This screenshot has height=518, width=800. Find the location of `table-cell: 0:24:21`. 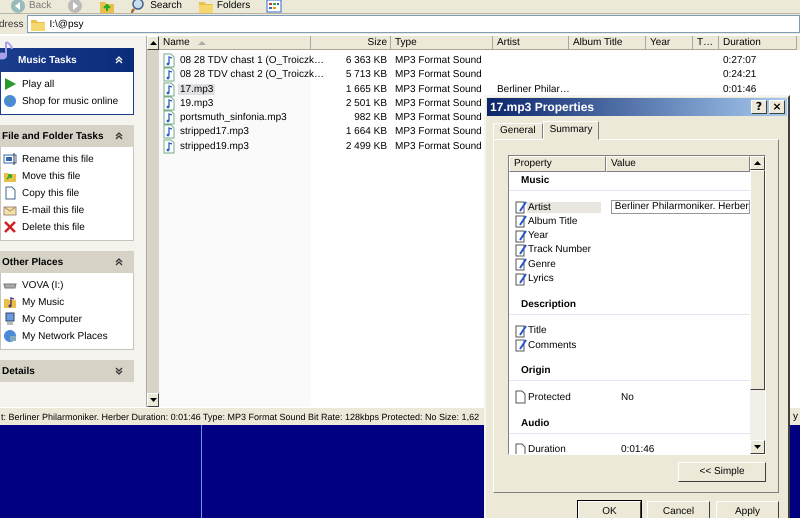

table-cell: 0:24:21 is located at coordinates (739, 74).